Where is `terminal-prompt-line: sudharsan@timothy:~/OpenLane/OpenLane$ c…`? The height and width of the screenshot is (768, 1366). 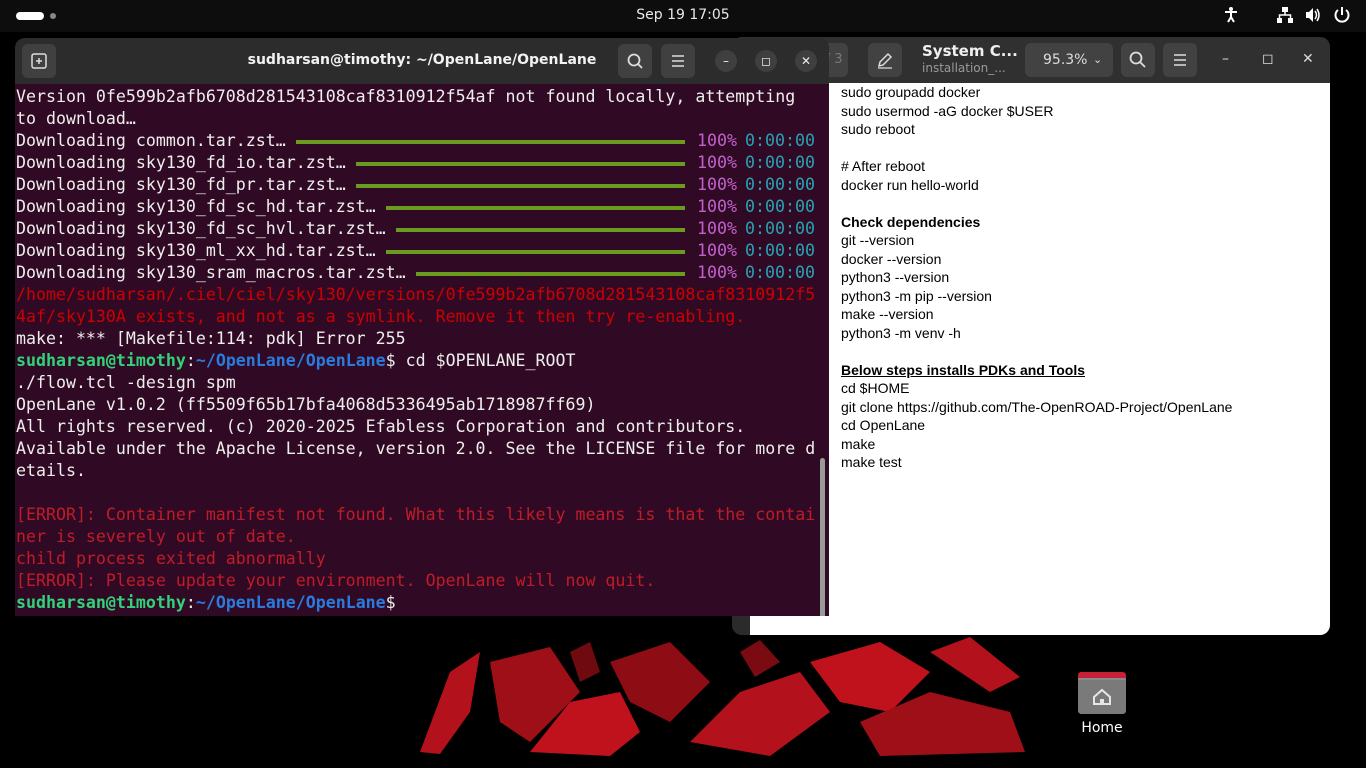
terminal-prompt-line: sudharsan@timothy:~/OpenLane/OpenLane$ c… is located at coordinates (296, 361).